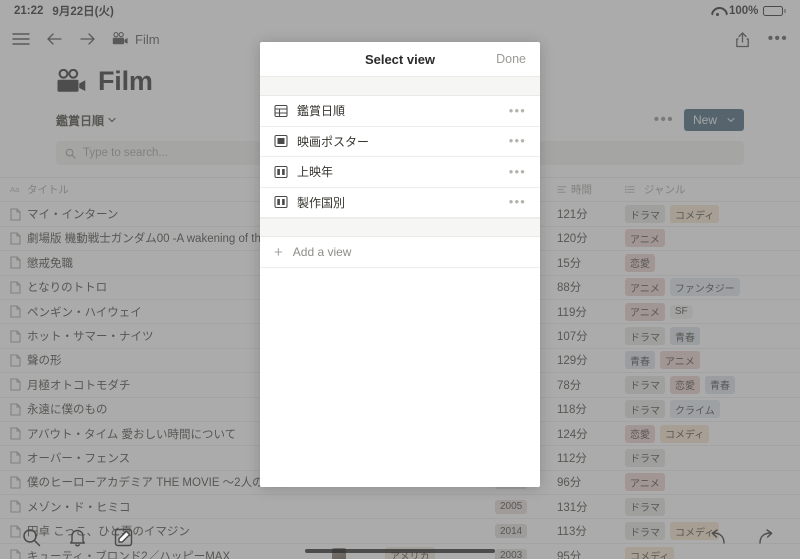  What do you see at coordinates (90, 337) in the screenshot?
I see `cell-title-text: ホット・サマー・ナイツ` at bounding box center [90, 337].